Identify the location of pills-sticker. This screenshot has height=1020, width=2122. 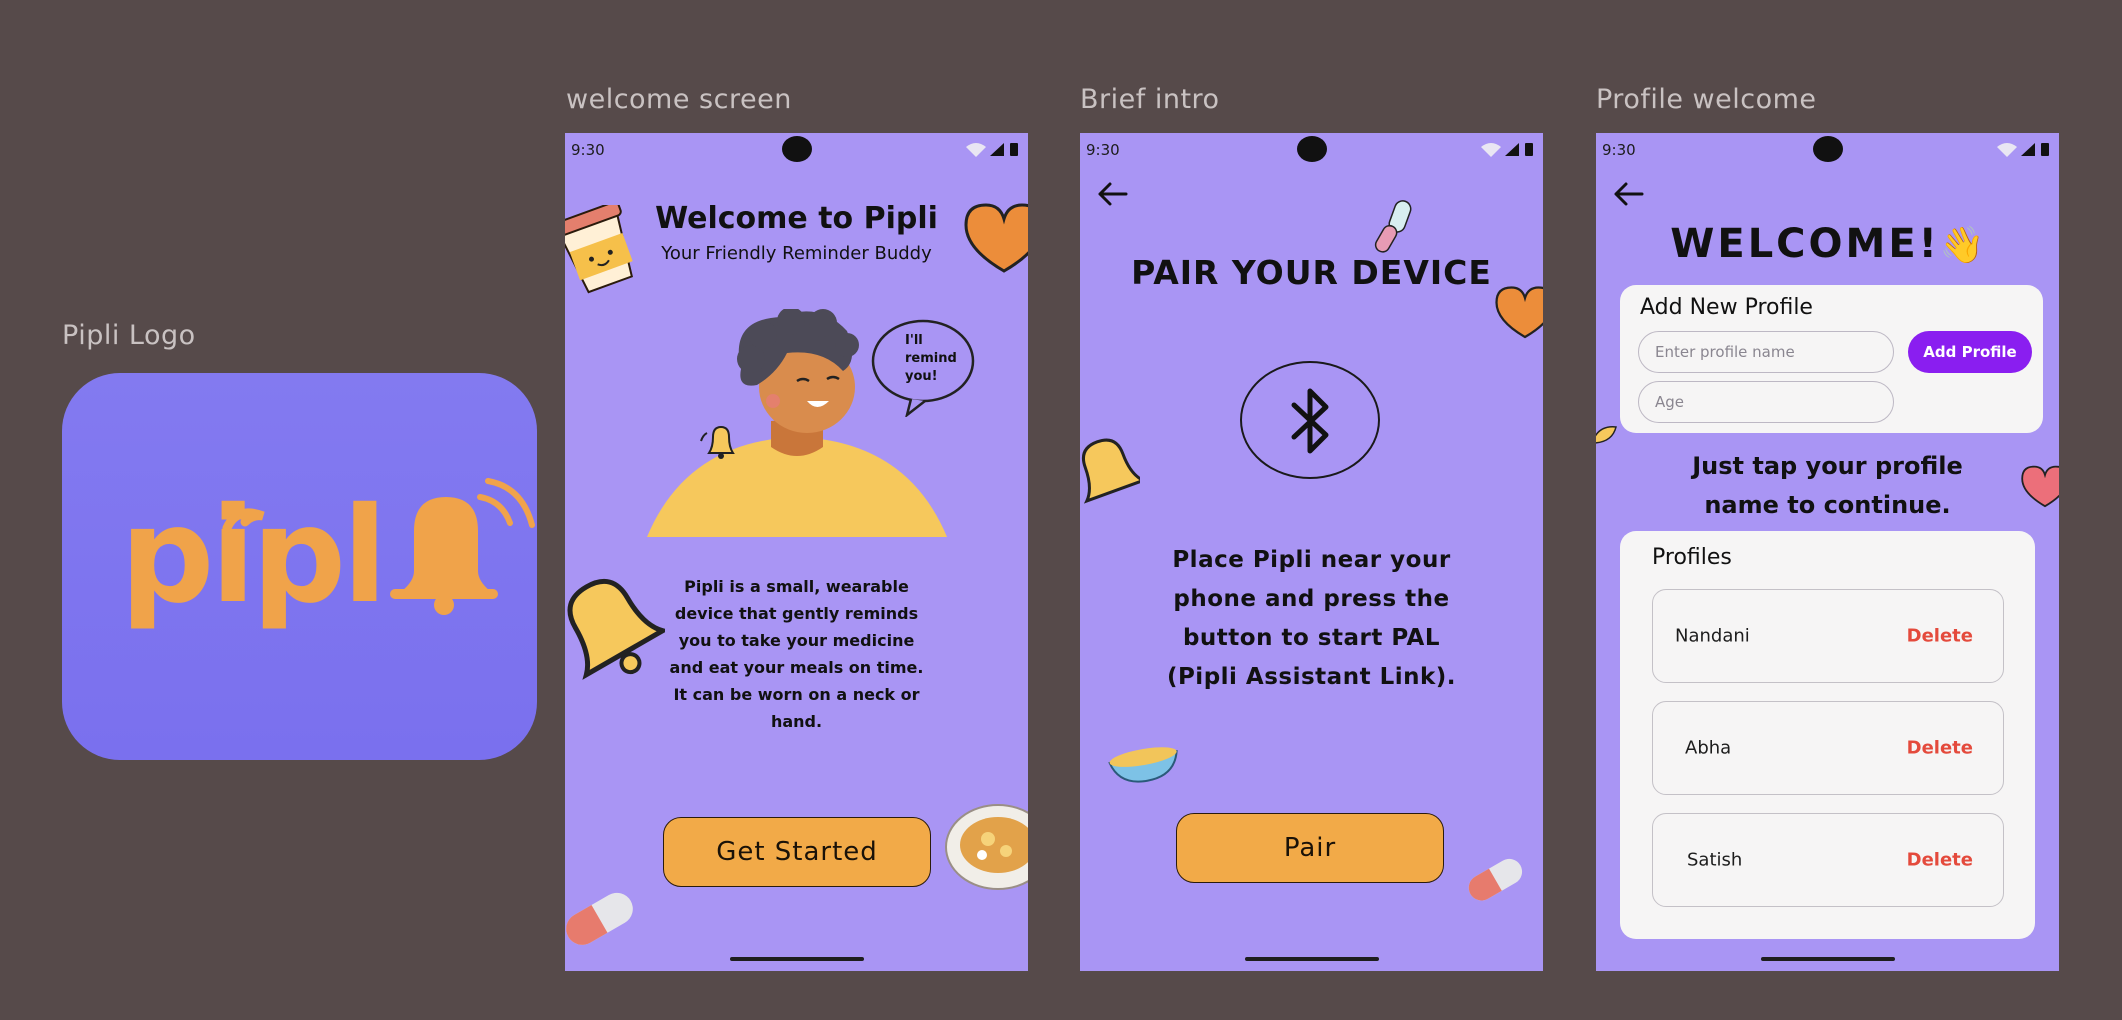
(1393, 226).